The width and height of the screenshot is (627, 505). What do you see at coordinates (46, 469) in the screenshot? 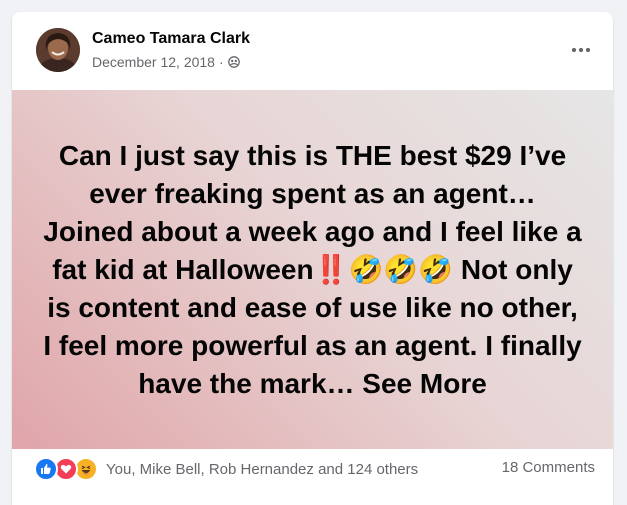
I see `like-icon` at bounding box center [46, 469].